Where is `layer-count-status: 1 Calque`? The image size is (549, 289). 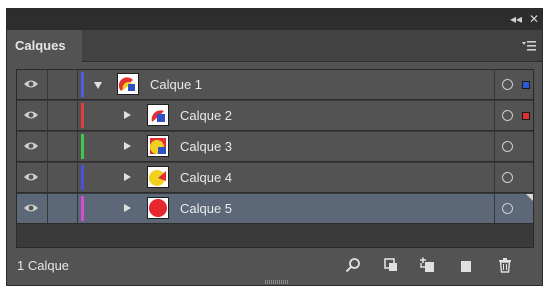 layer-count-status: 1 Calque is located at coordinates (43, 265).